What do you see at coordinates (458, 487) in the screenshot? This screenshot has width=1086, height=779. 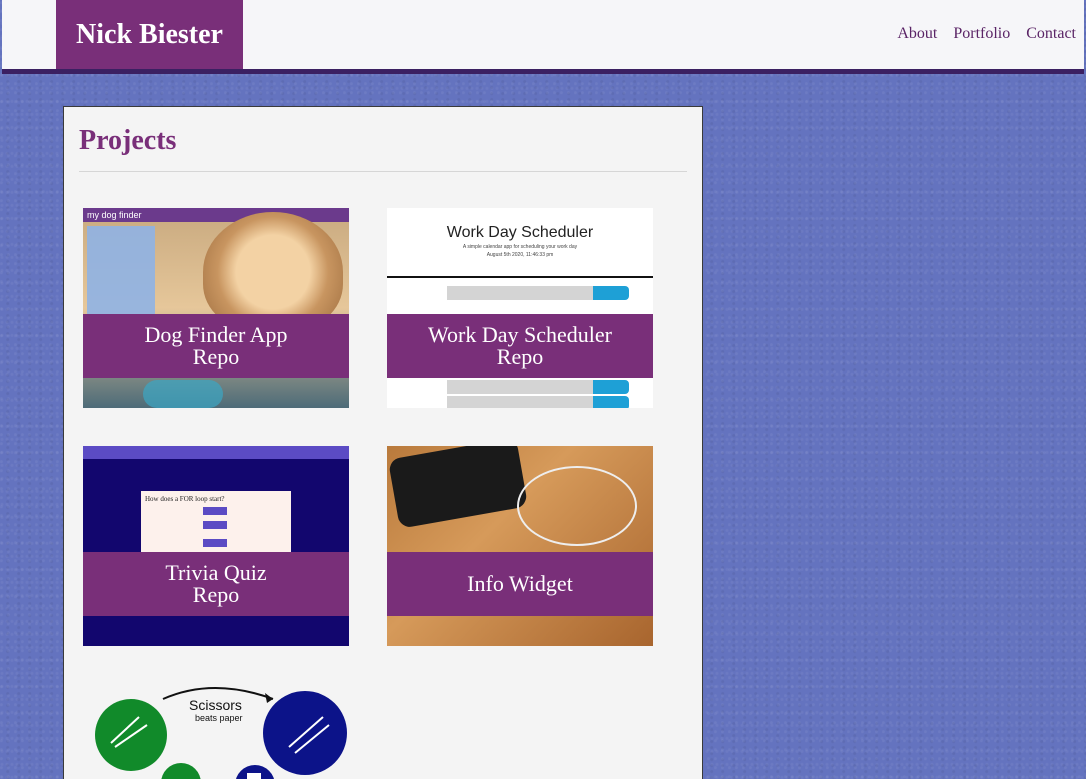 I see `phone-image` at bounding box center [458, 487].